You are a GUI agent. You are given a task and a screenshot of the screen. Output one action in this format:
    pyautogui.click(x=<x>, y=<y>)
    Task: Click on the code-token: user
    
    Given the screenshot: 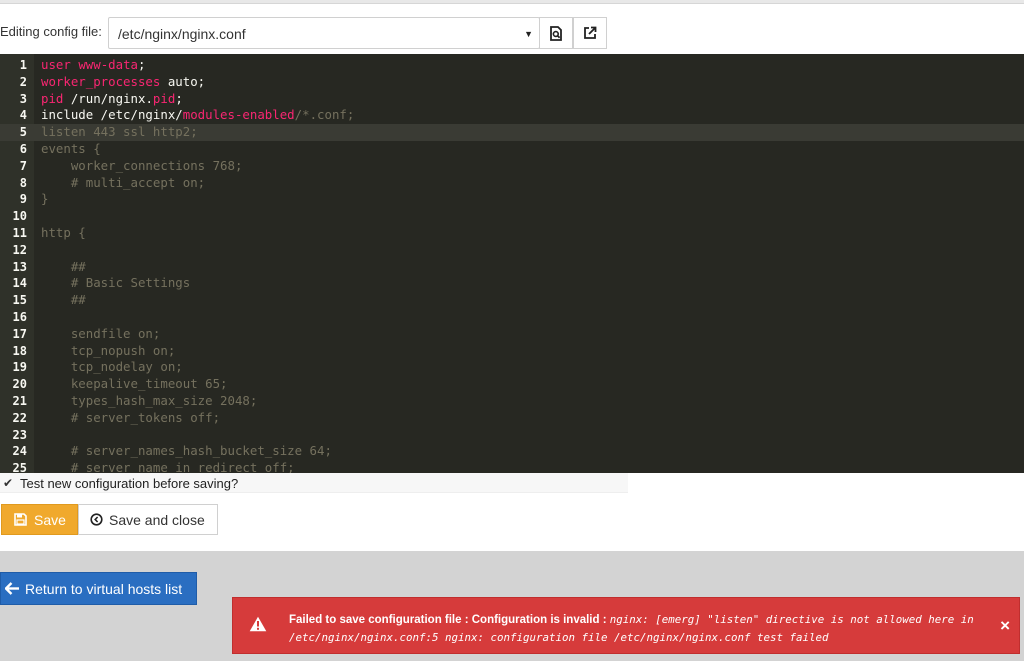 What is the action you would take?
    pyautogui.click(x=60, y=64)
    